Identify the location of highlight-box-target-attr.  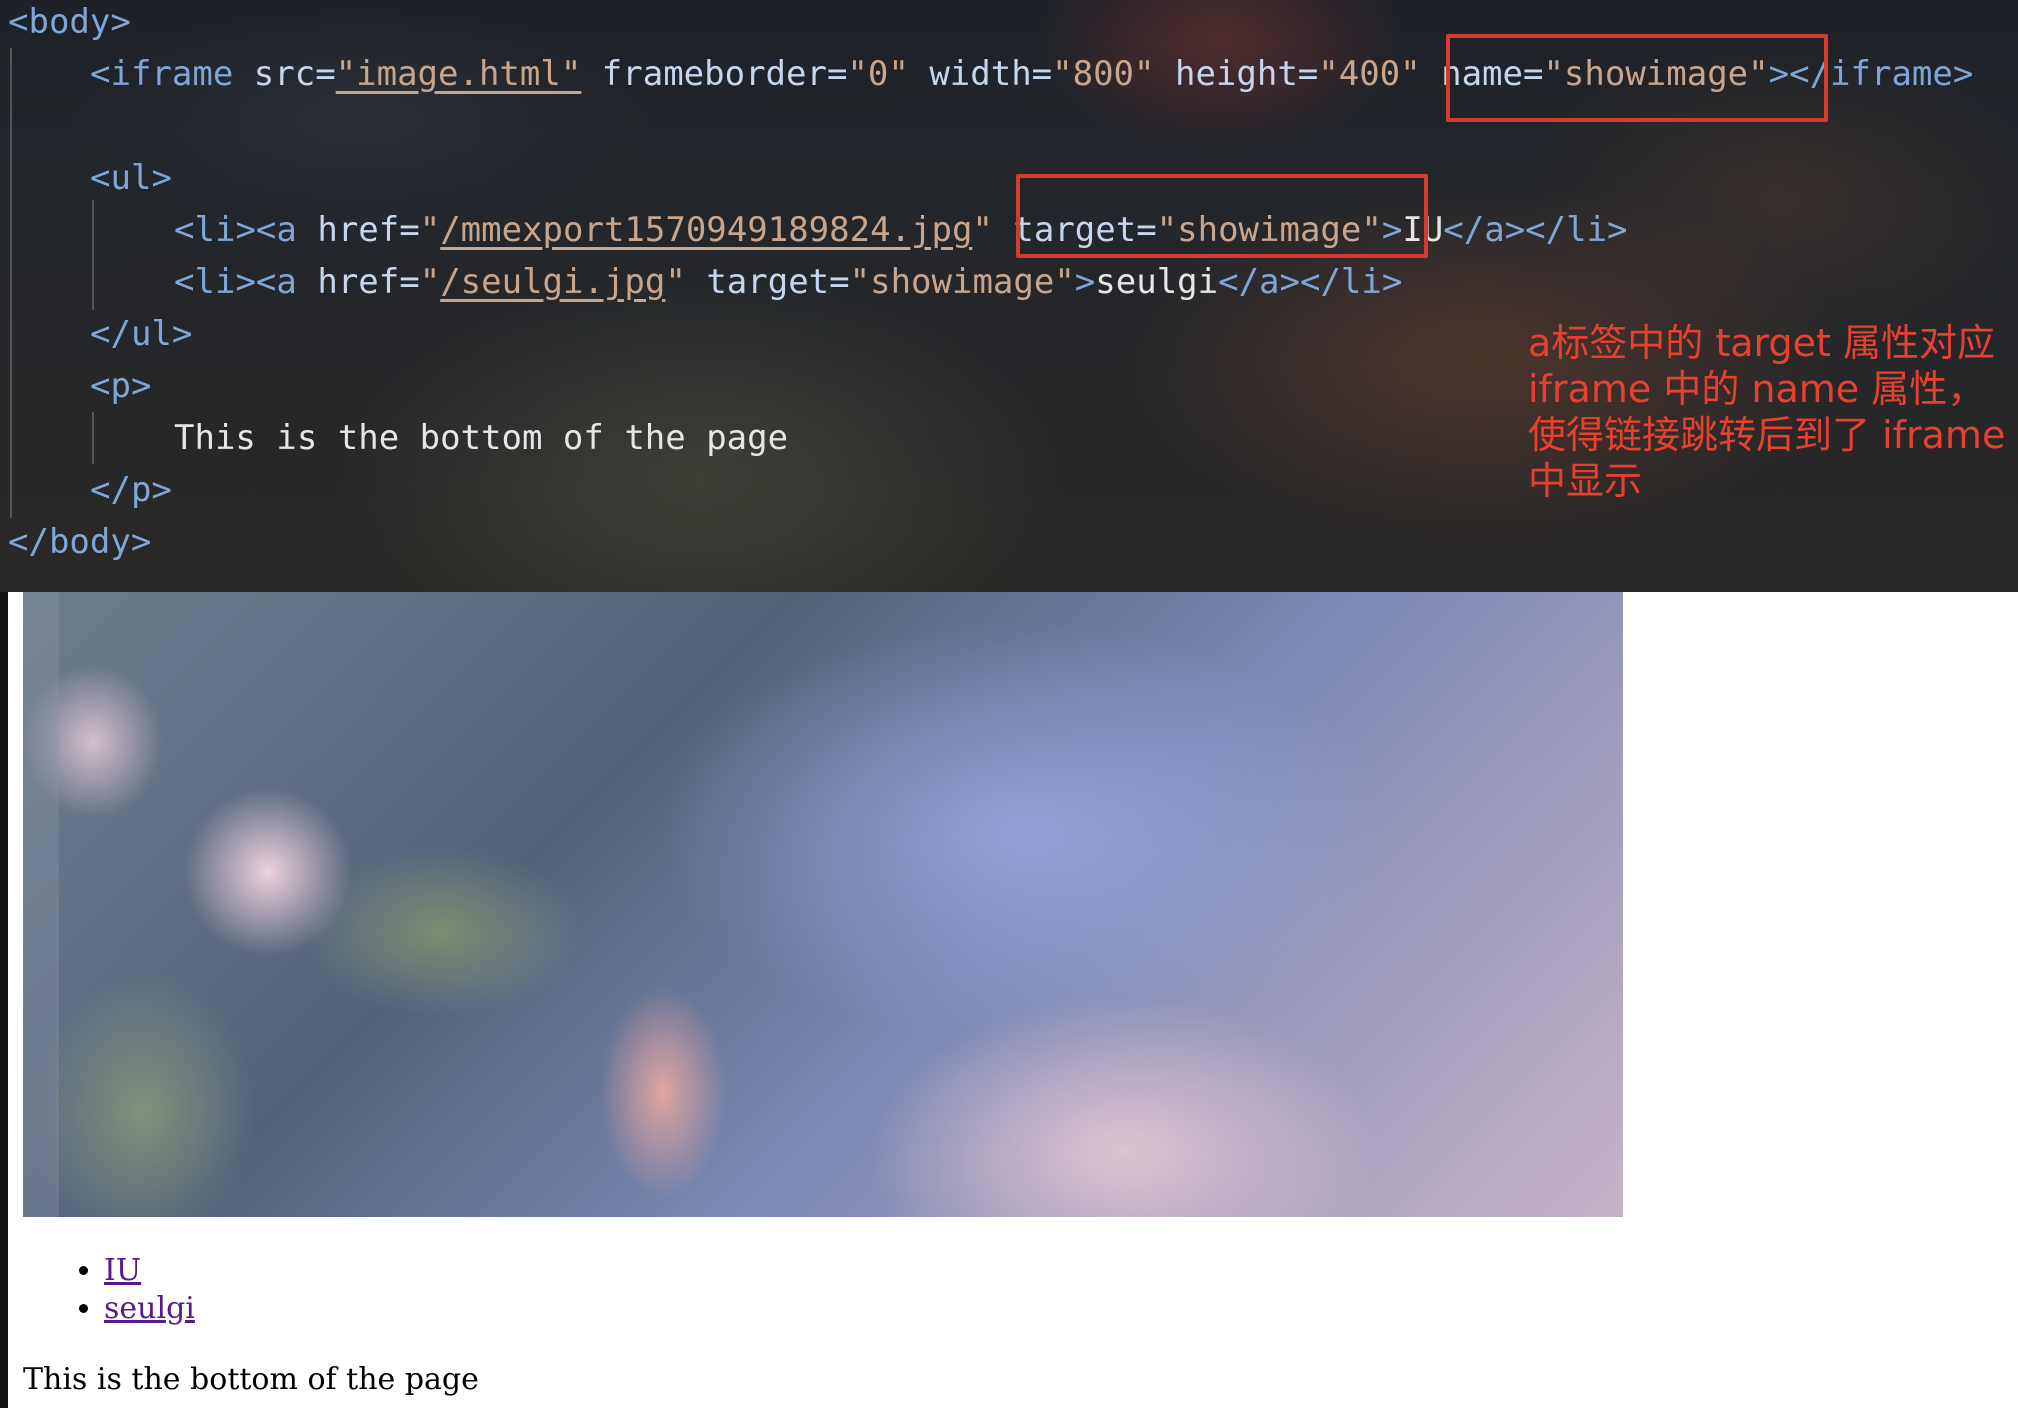
(1222, 216).